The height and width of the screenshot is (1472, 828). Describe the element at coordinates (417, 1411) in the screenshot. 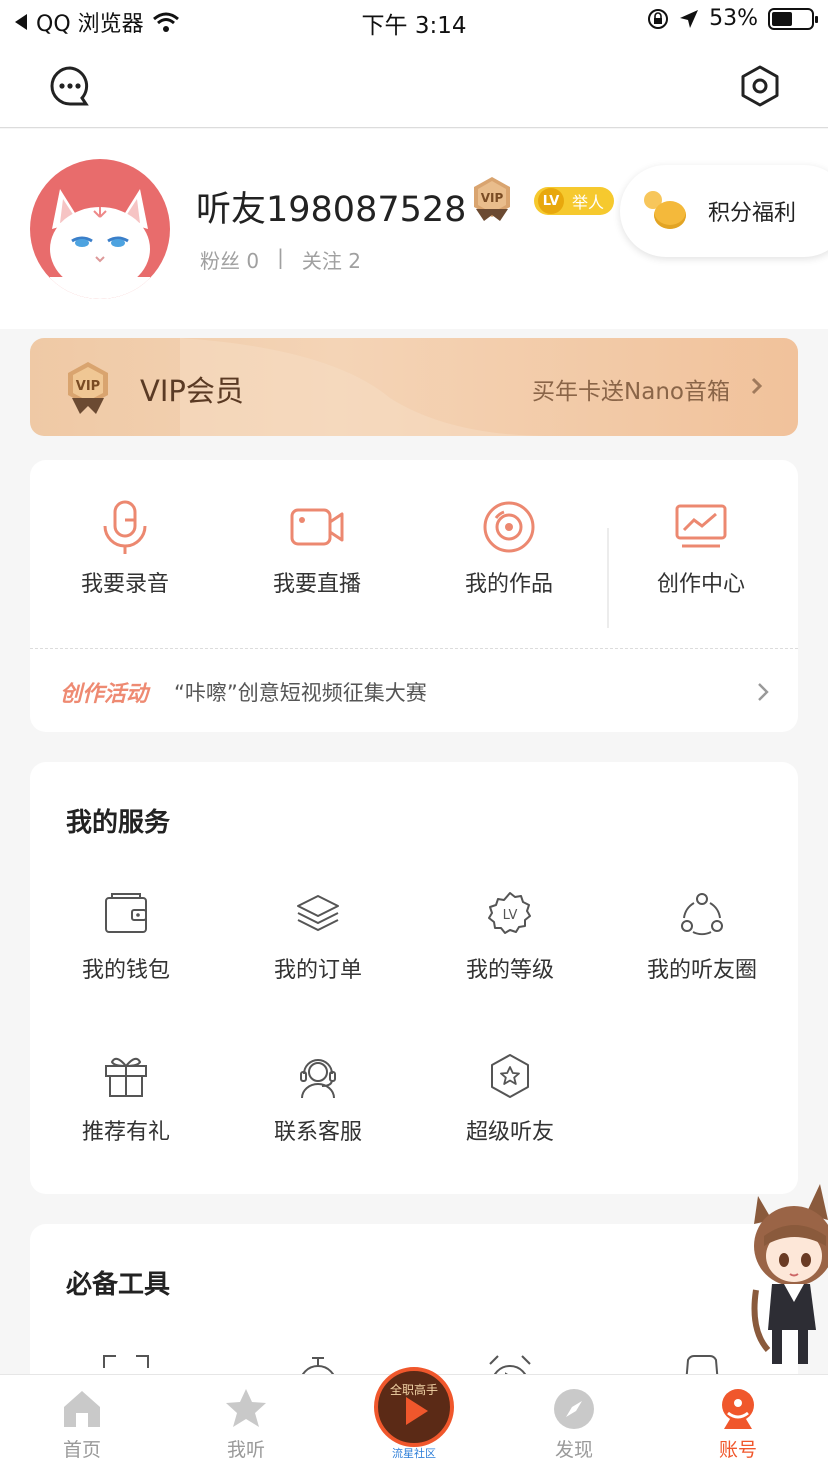

I see `play-icon` at that location.